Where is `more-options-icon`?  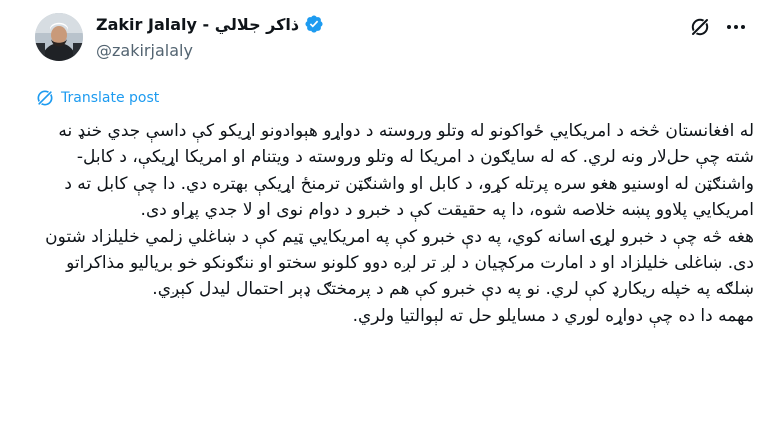 more-options-icon is located at coordinates (736, 27).